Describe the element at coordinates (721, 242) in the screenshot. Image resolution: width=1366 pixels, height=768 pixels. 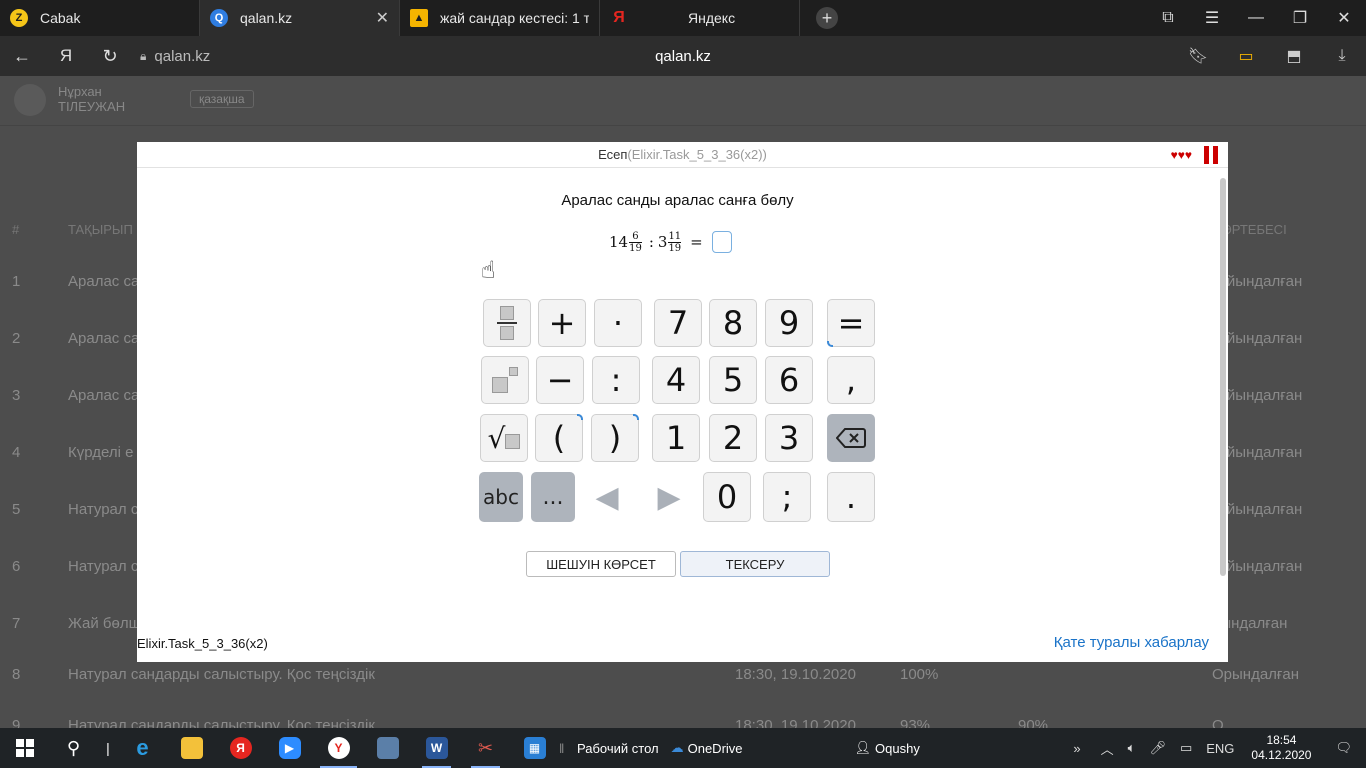
I see `answer-input` at that location.